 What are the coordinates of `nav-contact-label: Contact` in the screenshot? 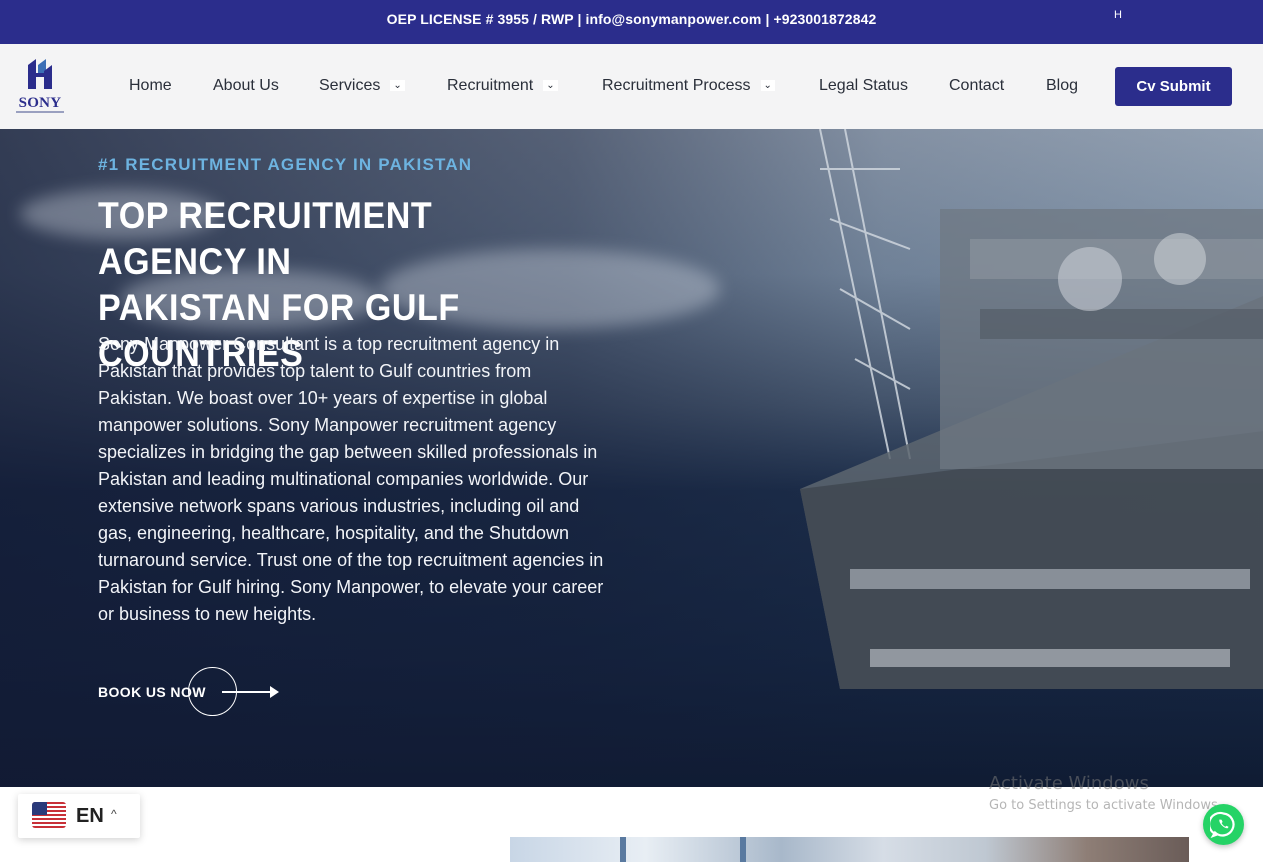 It's located at (977, 85).